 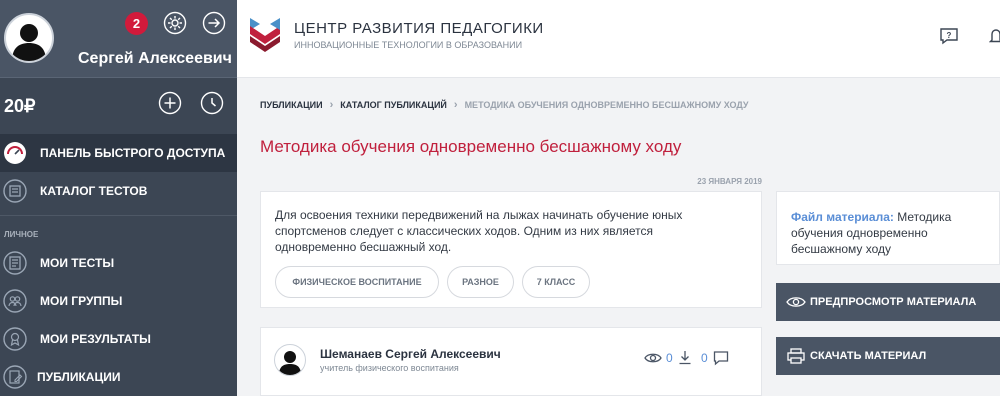 I want to click on author-role: учитель физического воспитания, so click(x=389, y=368).